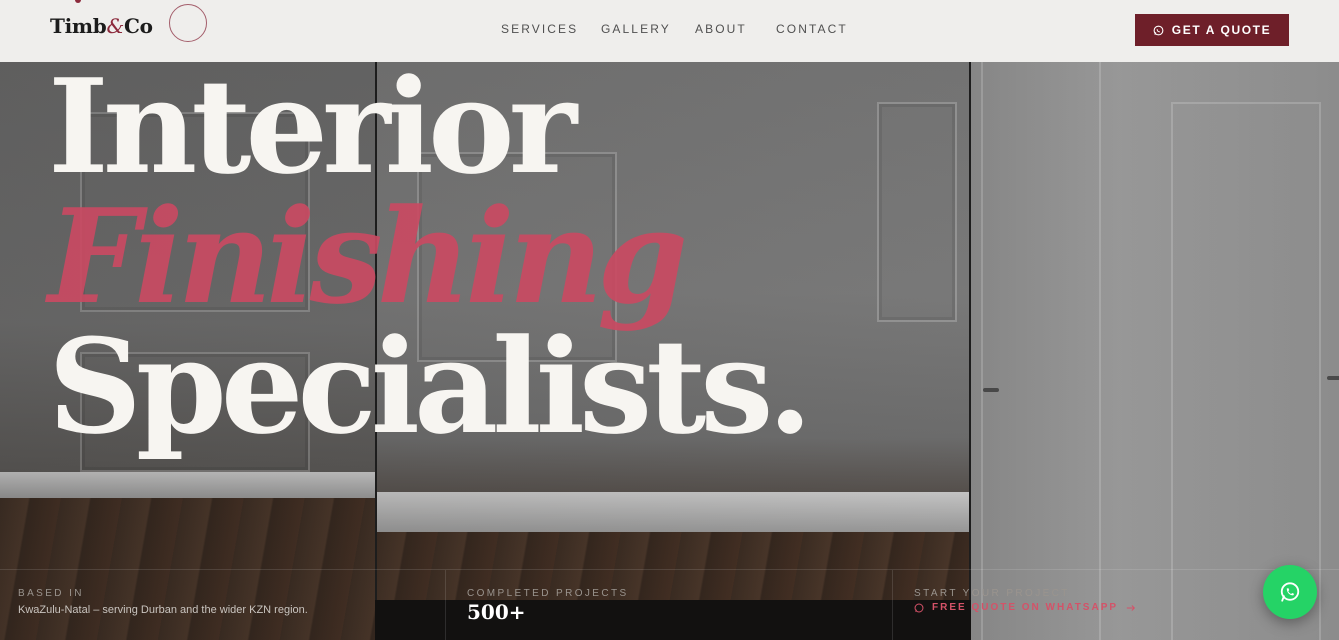  What do you see at coordinates (312, 126) in the screenshot?
I see `headline-line-interior: Interior` at bounding box center [312, 126].